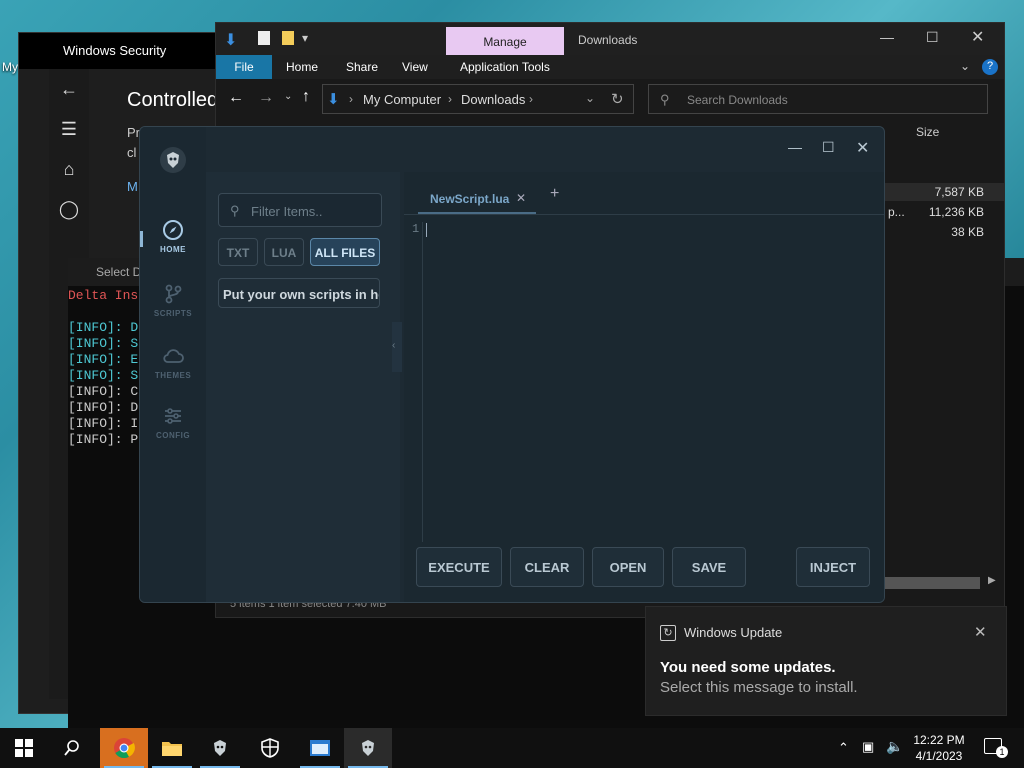 This screenshot has height=768, width=1024. I want to click on tab-home: Home, so click(302, 67).